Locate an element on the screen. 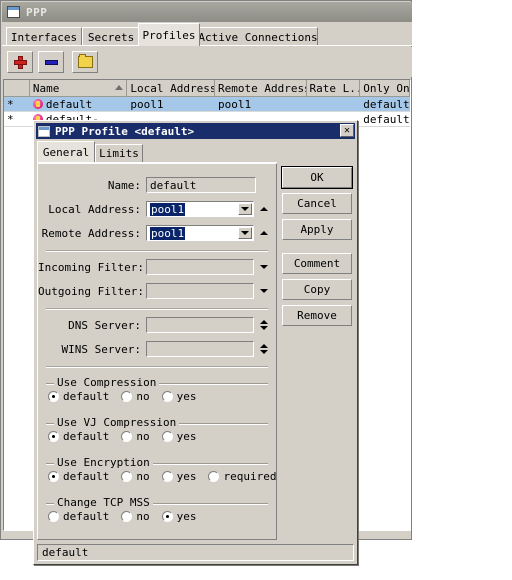 This screenshot has width=512, height=580. tab-secrets: Secrets is located at coordinates (111, 36).